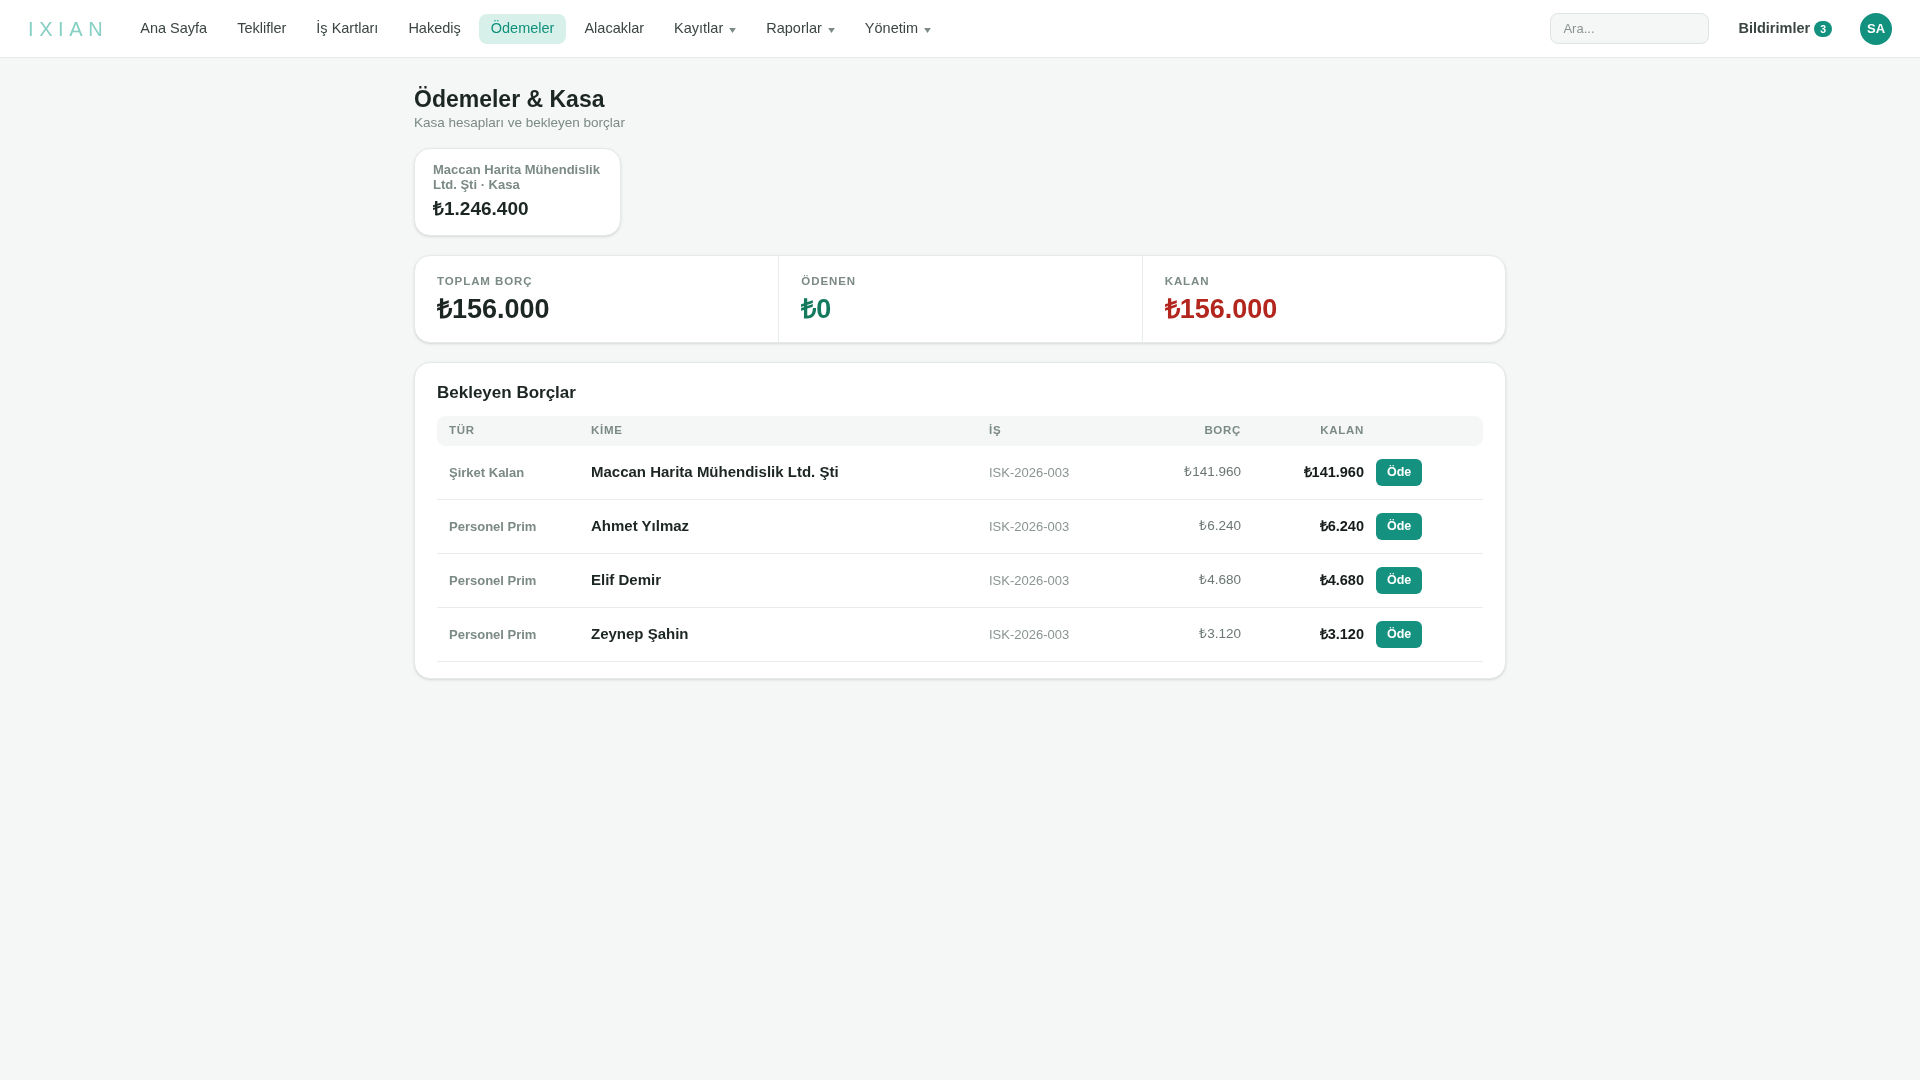 Image resolution: width=1920 pixels, height=1080 pixels. What do you see at coordinates (1220, 526) in the screenshot?
I see `debt-cell-text: ₺6.240` at bounding box center [1220, 526].